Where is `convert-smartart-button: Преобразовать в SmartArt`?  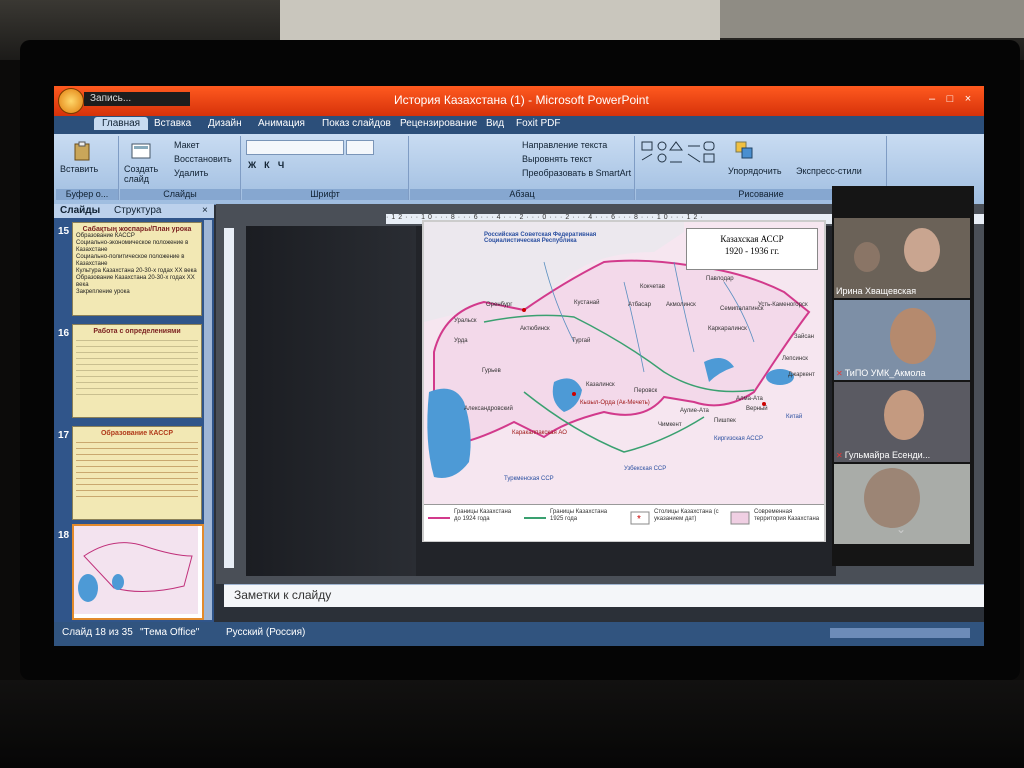
convert-smartart-button: Преобразовать в SmartArt is located at coordinates (576, 173).